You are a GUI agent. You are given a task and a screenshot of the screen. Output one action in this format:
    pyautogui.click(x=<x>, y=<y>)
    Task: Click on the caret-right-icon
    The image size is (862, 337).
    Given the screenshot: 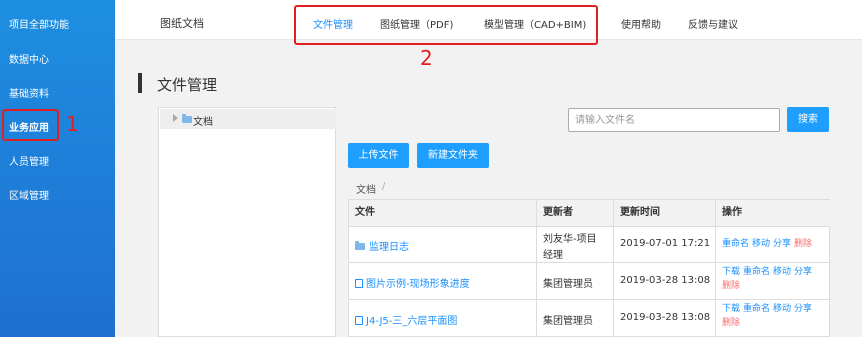 What is the action you would take?
    pyautogui.click(x=175, y=118)
    